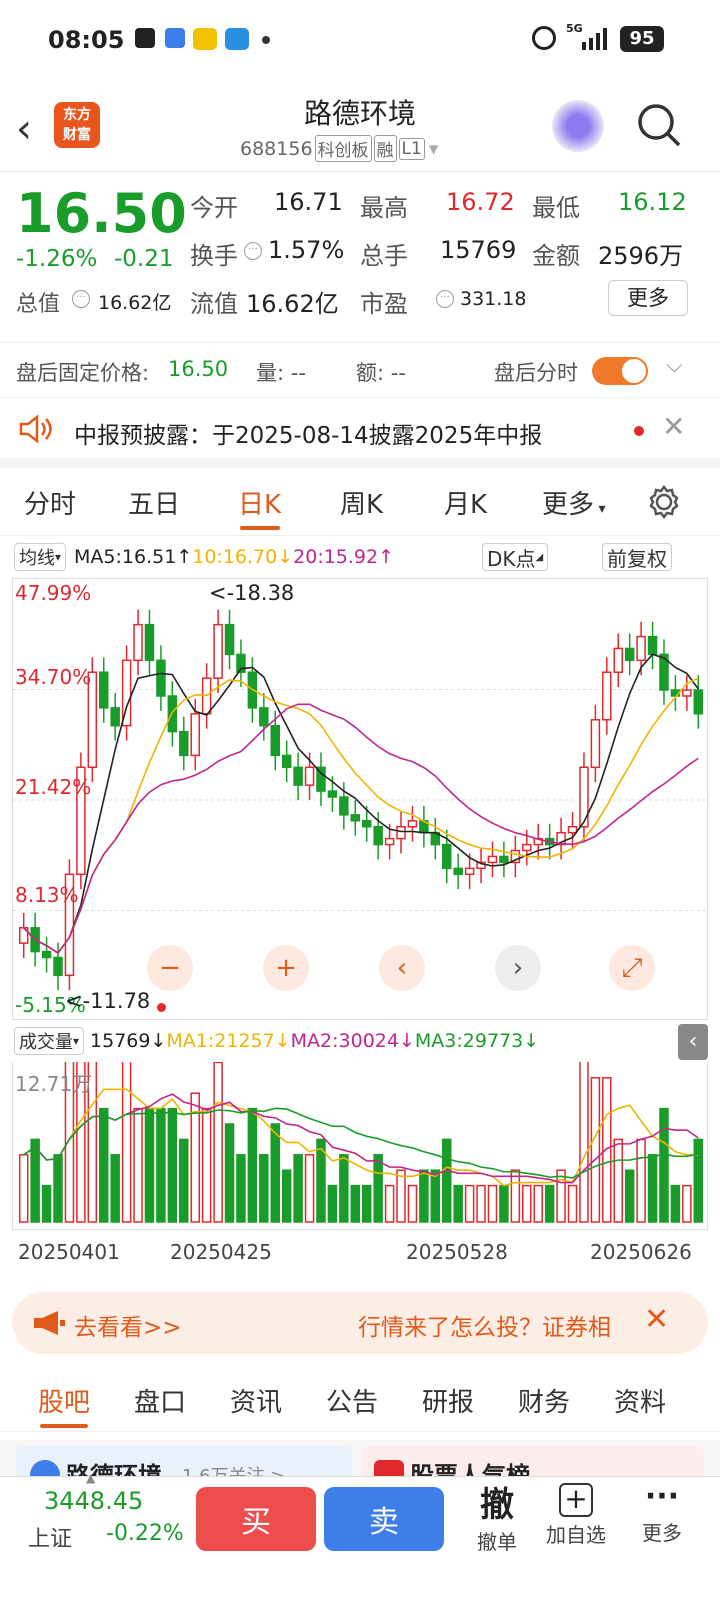 Image resolution: width=720 pixels, height=1604 pixels. What do you see at coordinates (256, 1519) in the screenshot?
I see `buy-button: 买` at bounding box center [256, 1519].